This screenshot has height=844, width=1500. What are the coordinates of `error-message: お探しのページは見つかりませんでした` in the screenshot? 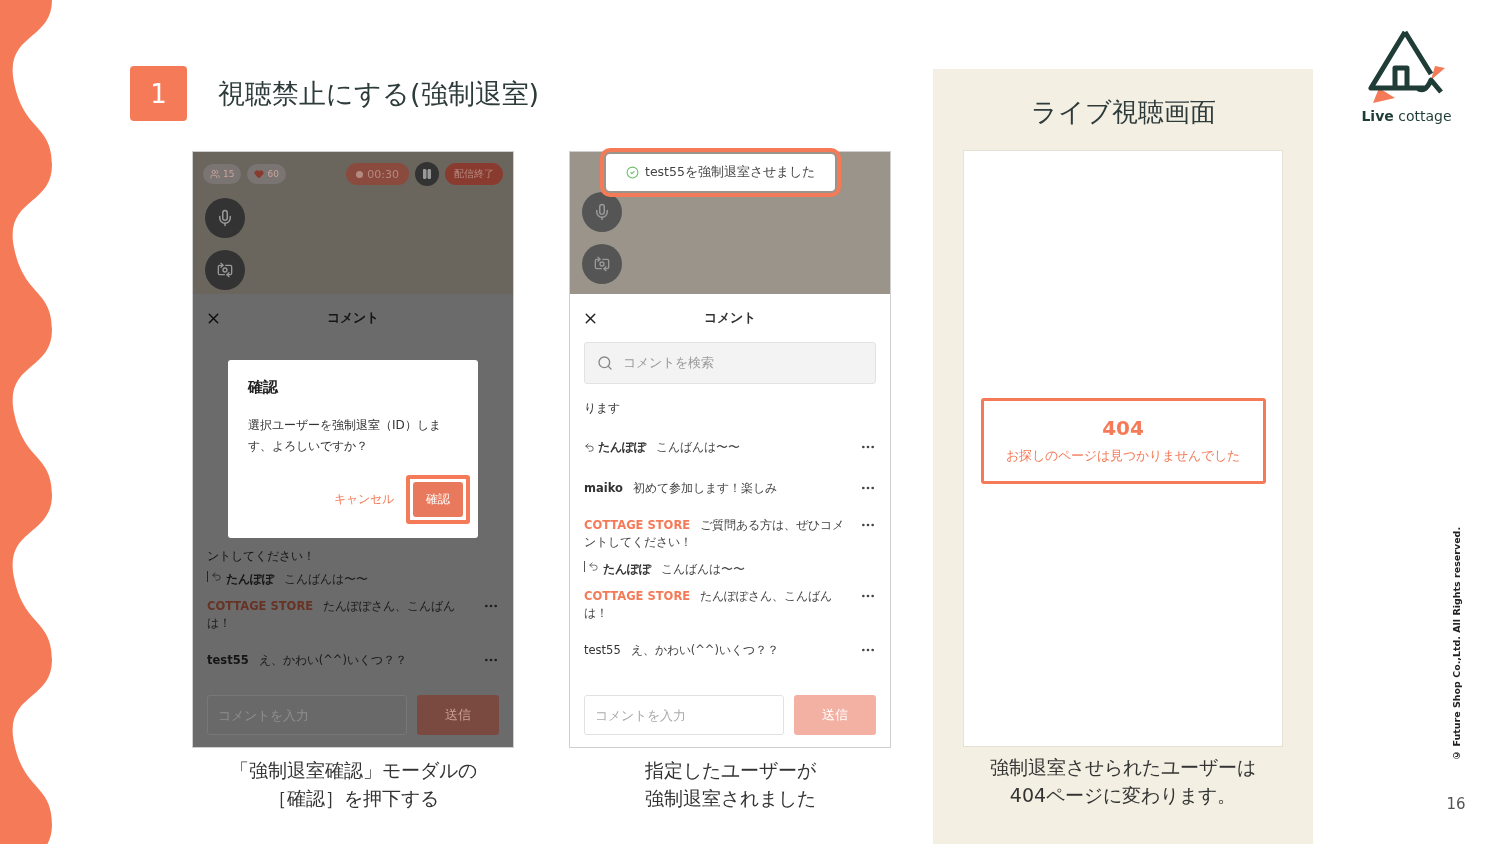 It's located at (1123, 456).